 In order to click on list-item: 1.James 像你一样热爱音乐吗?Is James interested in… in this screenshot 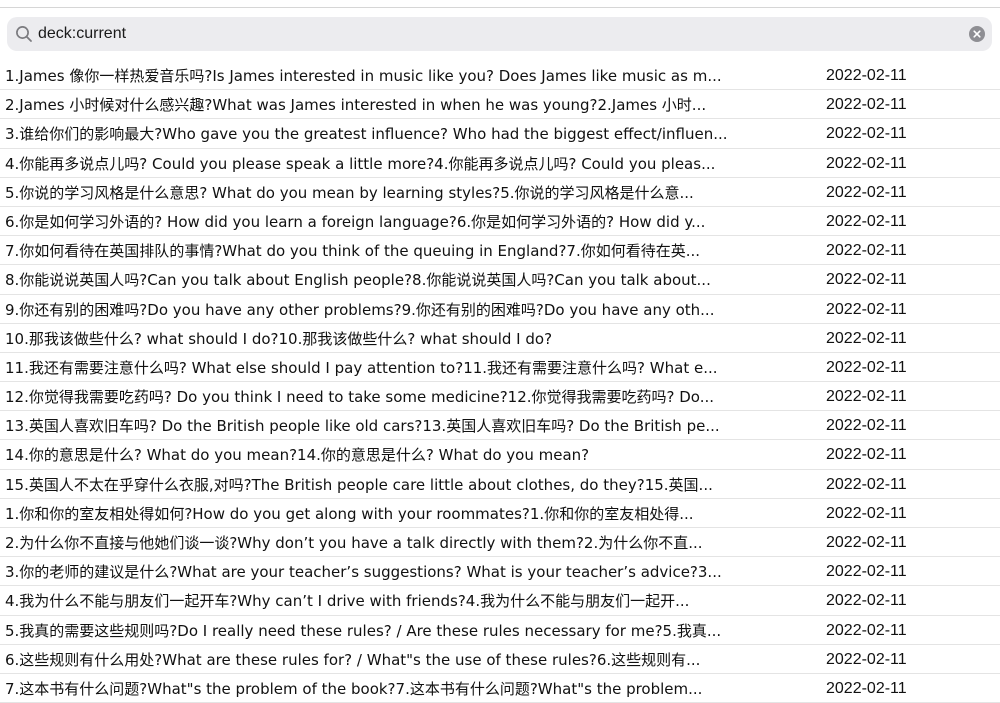, I will do `click(500, 76)`.